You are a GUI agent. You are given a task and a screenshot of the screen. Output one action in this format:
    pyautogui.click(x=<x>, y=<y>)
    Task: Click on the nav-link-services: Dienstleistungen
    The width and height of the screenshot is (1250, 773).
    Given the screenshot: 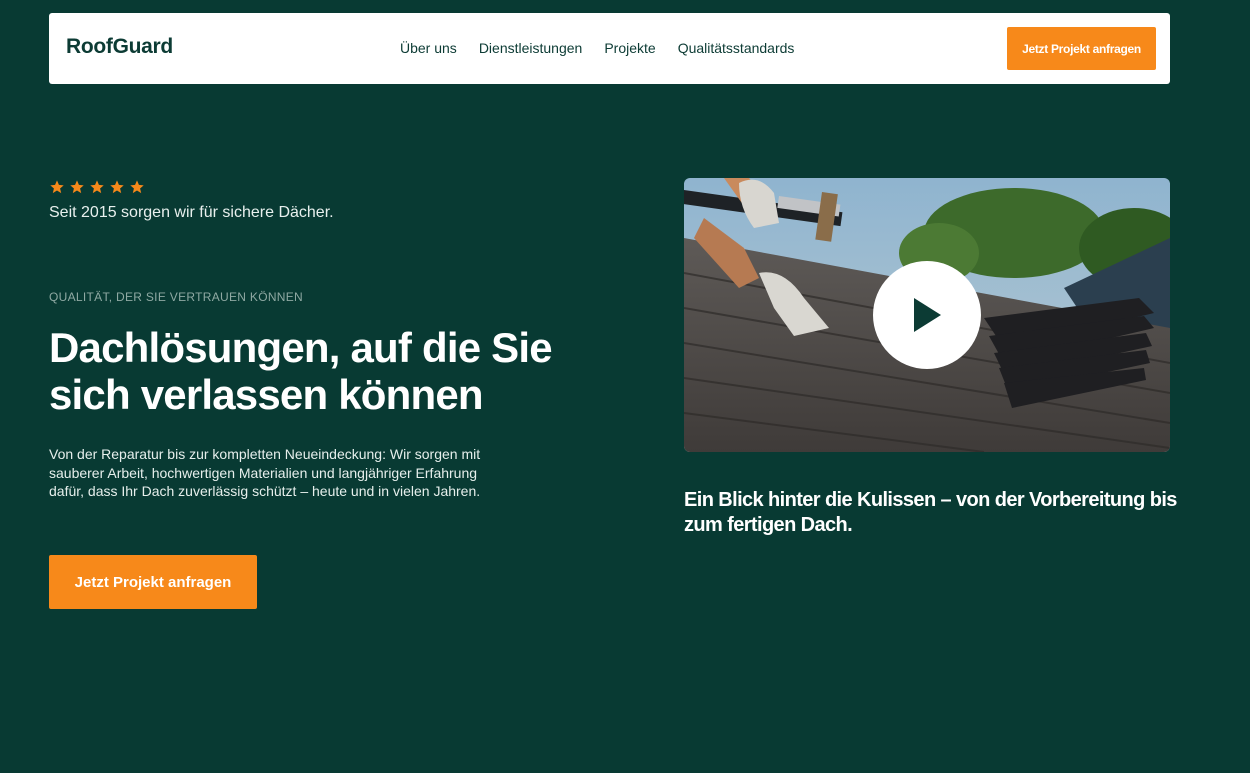 What is the action you would take?
    pyautogui.click(x=531, y=48)
    